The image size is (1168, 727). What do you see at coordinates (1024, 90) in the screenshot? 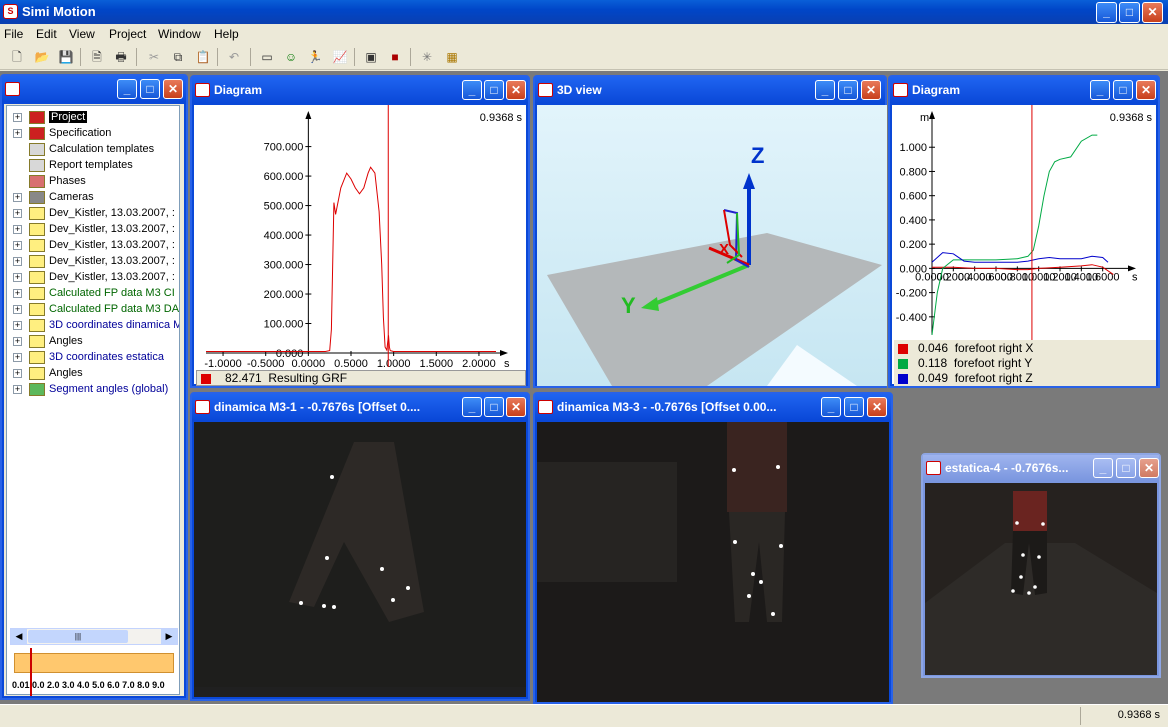
I see `diagram-foot-titlebar: Diagram _ □ ✕` at bounding box center [1024, 90].